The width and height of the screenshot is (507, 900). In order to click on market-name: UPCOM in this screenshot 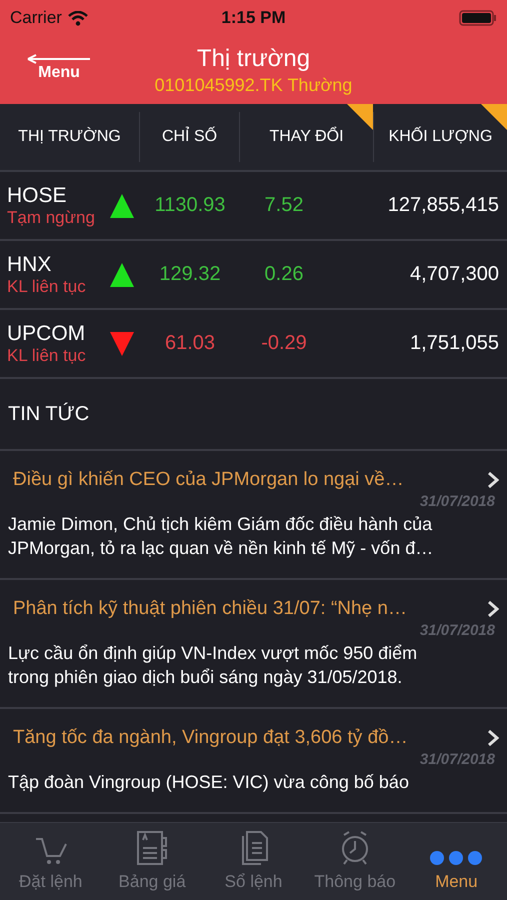, I will do `click(46, 334)`.